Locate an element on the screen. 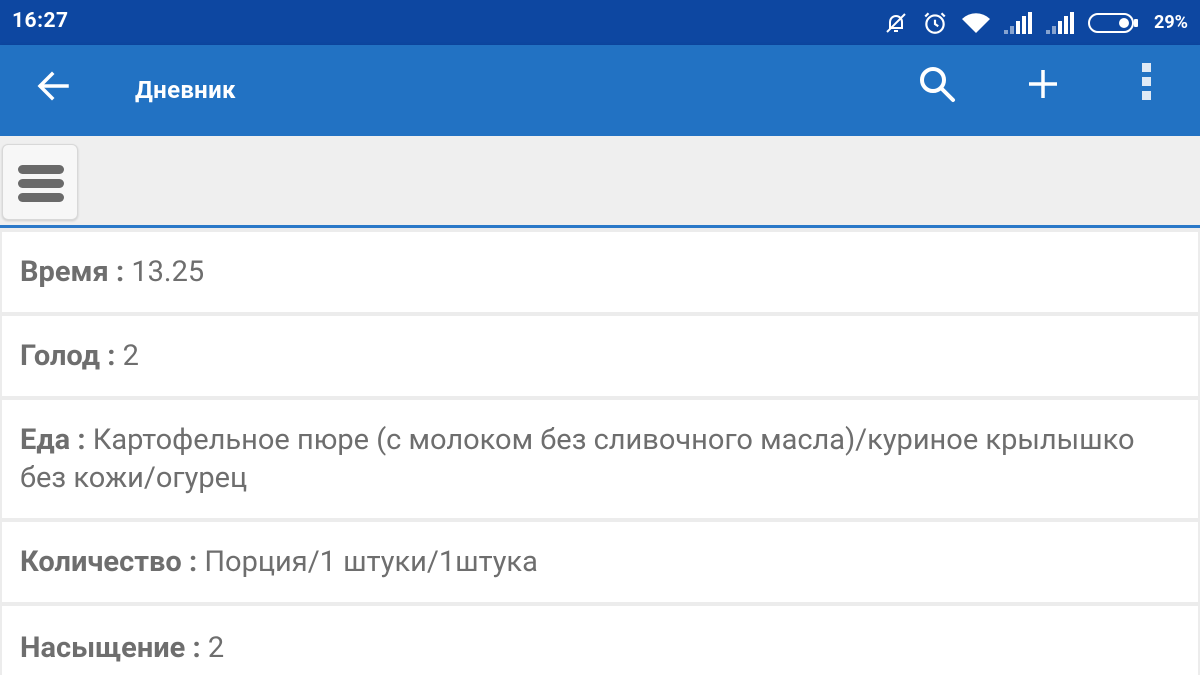 The height and width of the screenshot is (675, 1200). entry-label: Еда : is located at coordinates (56, 440).